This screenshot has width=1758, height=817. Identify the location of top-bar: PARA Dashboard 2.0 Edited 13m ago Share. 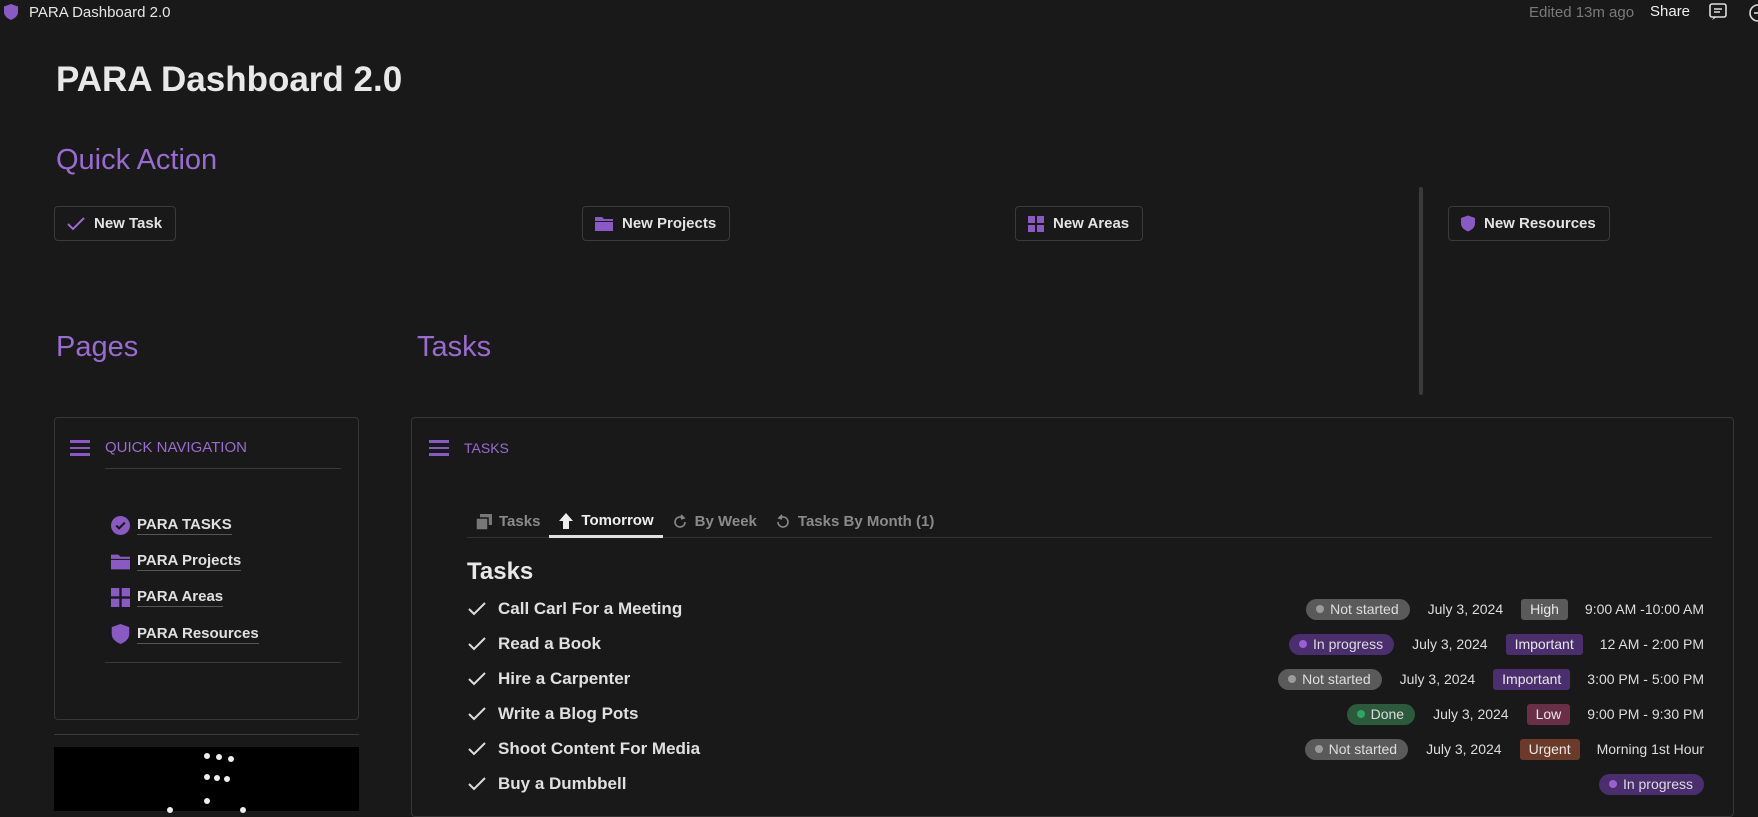
(879, 13).